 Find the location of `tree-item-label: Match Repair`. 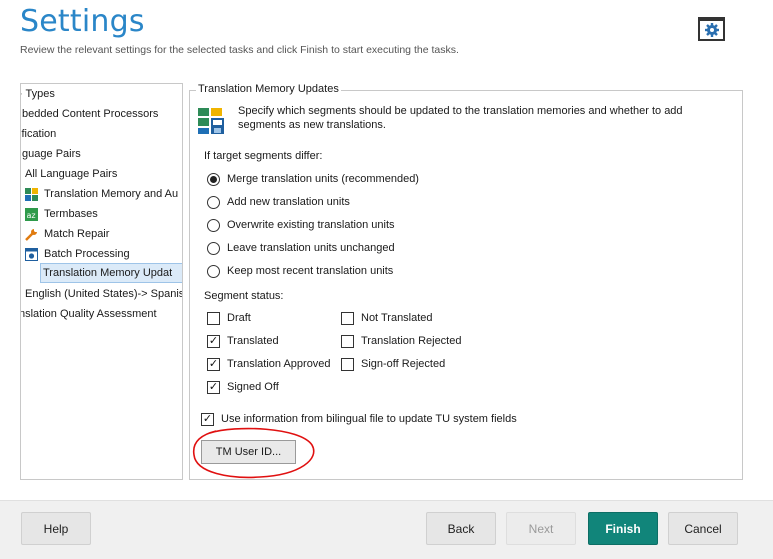

tree-item-label: Match Repair is located at coordinates (77, 234).